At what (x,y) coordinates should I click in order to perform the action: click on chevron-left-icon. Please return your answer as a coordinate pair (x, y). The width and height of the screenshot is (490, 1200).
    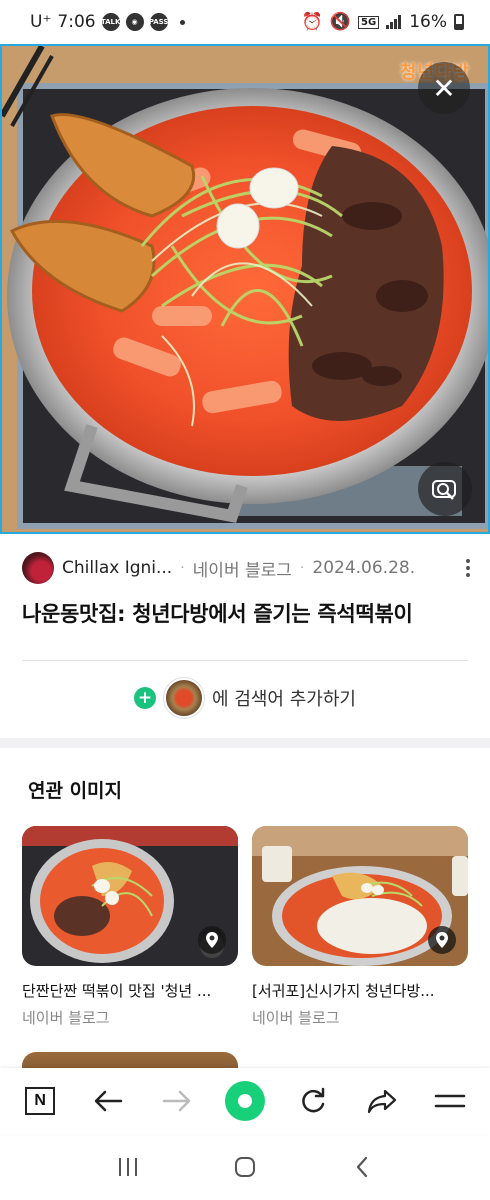
    Looking at the image, I should click on (361, 1167).